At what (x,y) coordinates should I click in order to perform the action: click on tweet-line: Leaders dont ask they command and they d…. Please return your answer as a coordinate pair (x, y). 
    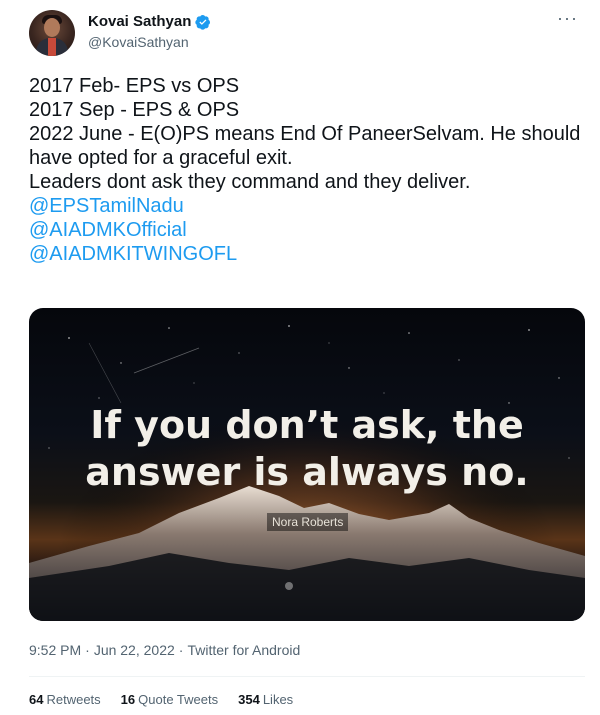
    Looking at the image, I should click on (250, 182).